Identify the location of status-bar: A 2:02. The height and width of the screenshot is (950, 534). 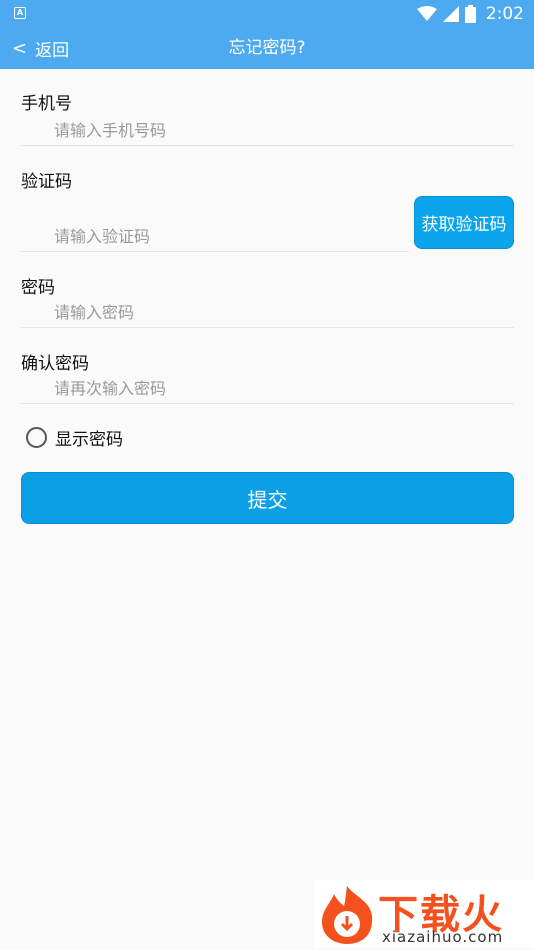
(267, 14).